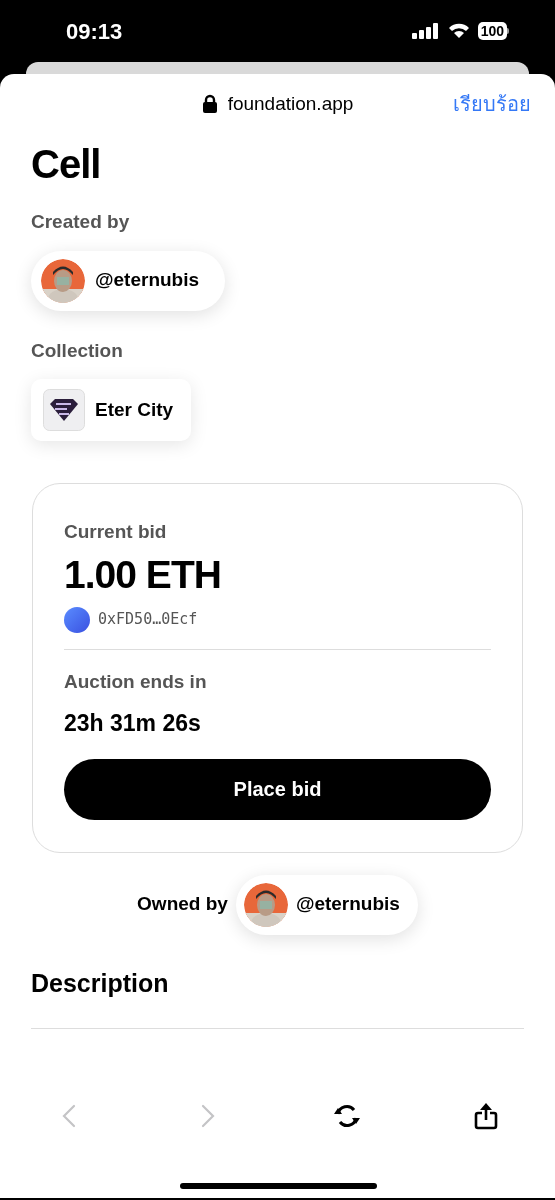 The width and height of the screenshot is (555, 1200). What do you see at coordinates (143, 574) in the screenshot?
I see `bid-amount: 1.00 ETH` at bounding box center [143, 574].